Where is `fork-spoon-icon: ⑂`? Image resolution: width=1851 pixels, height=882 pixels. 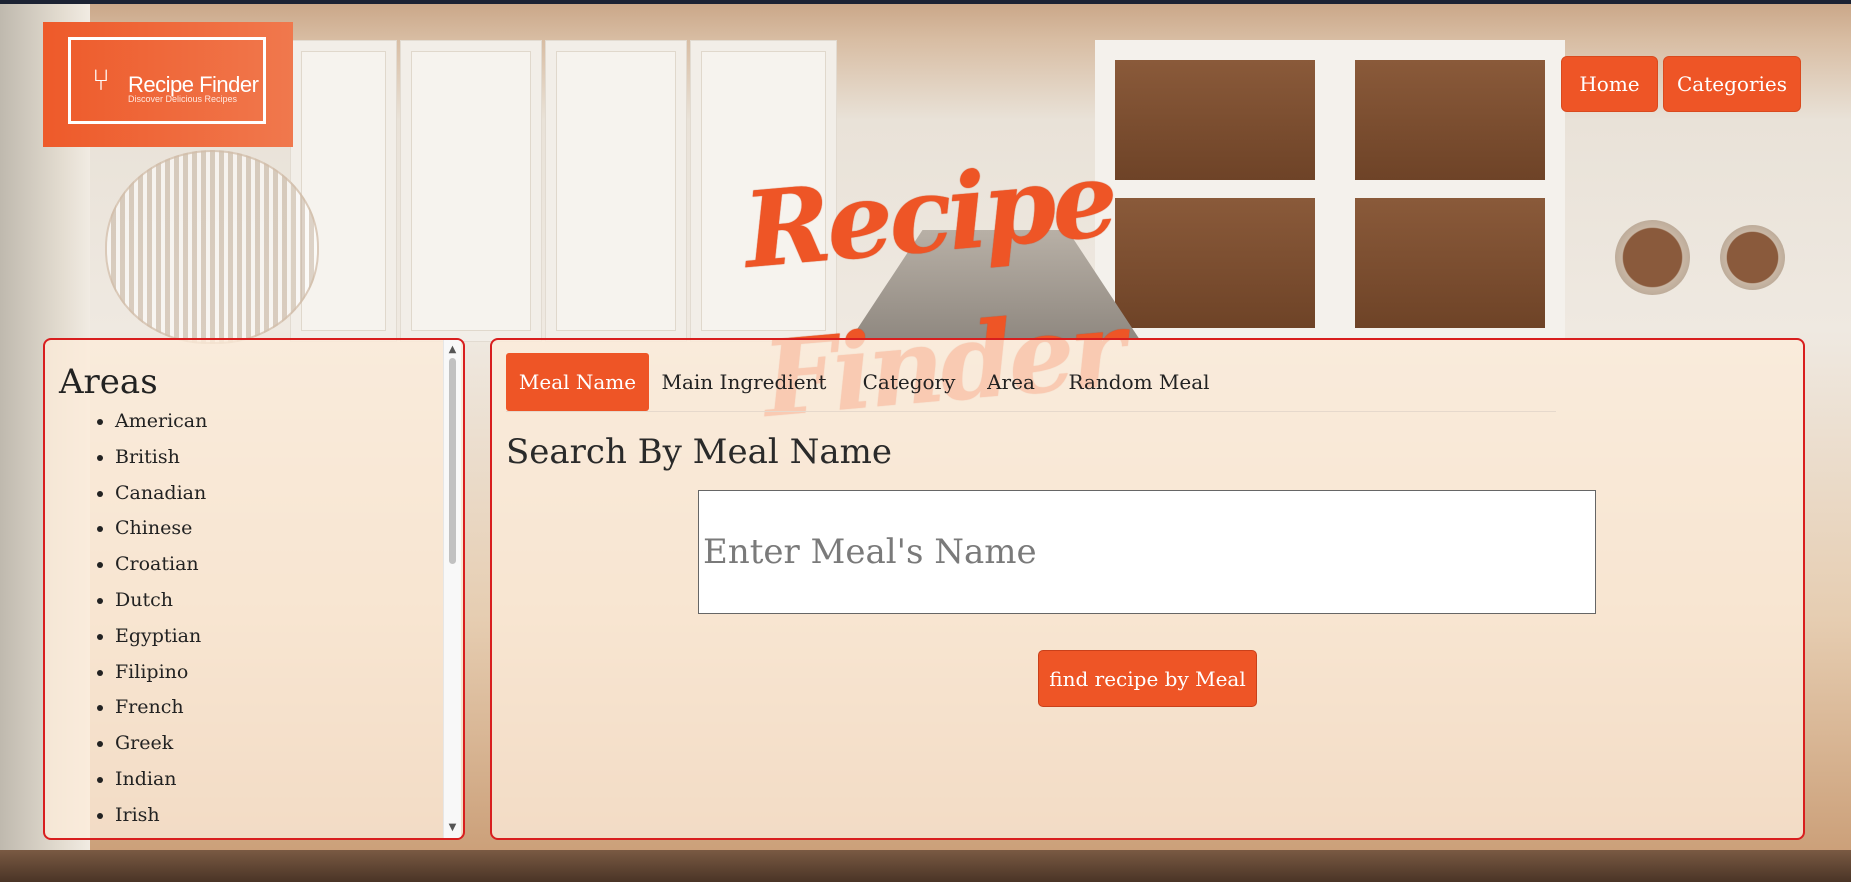 fork-spoon-icon: ⑂ is located at coordinates (101, 80).